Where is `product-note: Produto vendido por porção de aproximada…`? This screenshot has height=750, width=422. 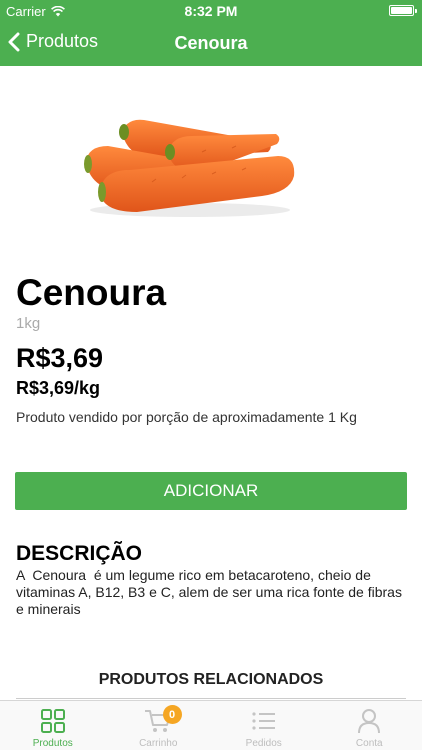 product-note: Produto vendido por porção de aproximada… is located at coordinates (186, 417).